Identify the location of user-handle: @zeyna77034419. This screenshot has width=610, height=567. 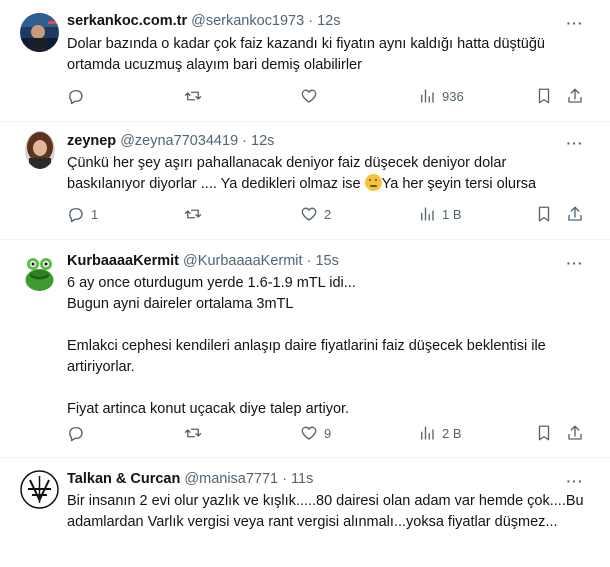
(179, 141).